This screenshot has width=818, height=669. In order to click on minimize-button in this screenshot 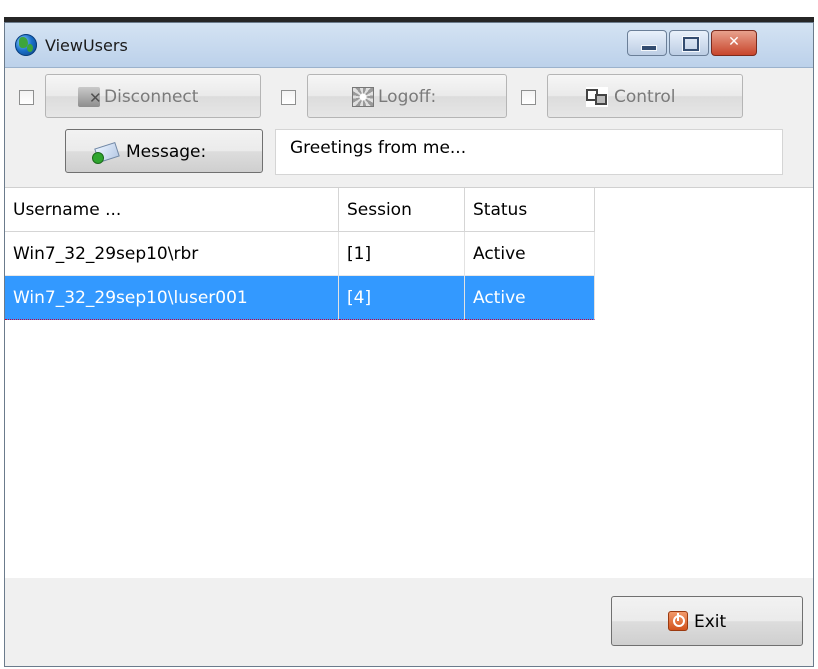, I will do `click(647, 43)`.